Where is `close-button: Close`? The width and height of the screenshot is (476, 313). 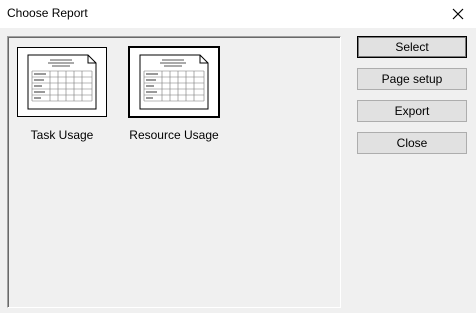
close-button: Close is located at coordinates (412, 143).